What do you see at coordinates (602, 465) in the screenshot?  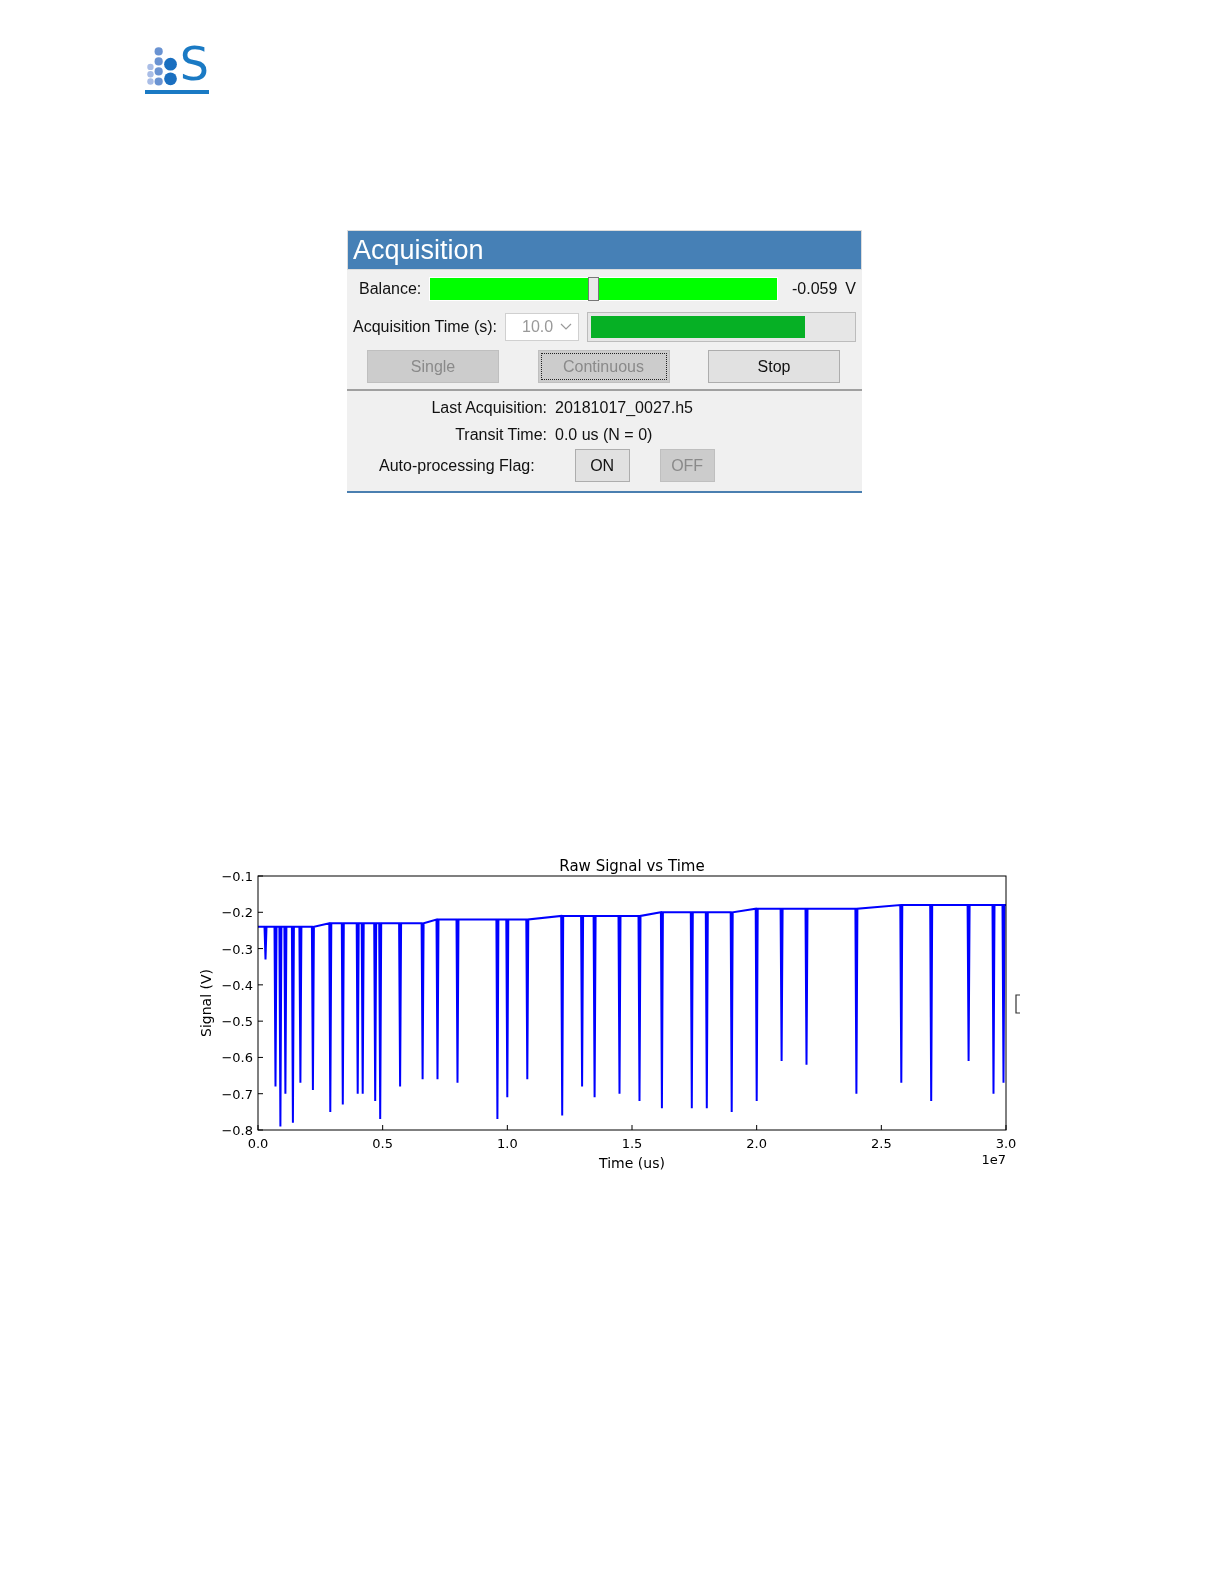 I see `flag-button: ON` at bounding box center [602, 465].